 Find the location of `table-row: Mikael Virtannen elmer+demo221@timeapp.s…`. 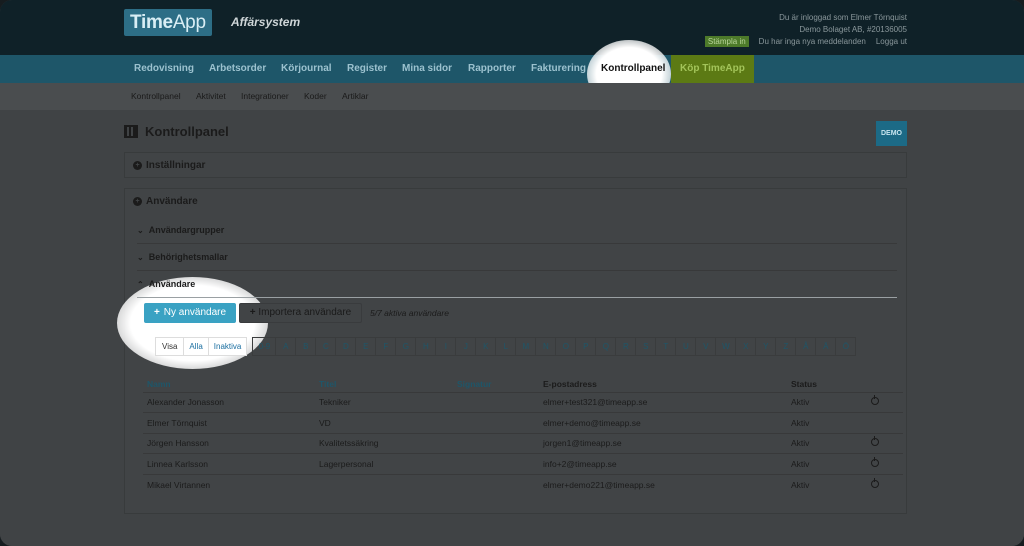

table-row: Mikael Virtannen elmer+demo221@timeapp.s… is located at coordinates (523, 484).